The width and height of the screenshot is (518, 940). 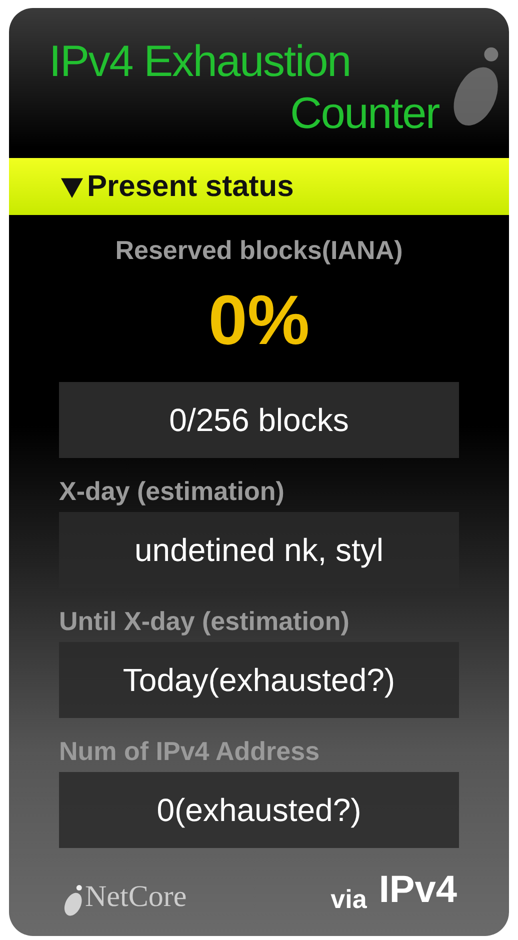 I want to click on caret-down-icon, so click(x=72, y=187).